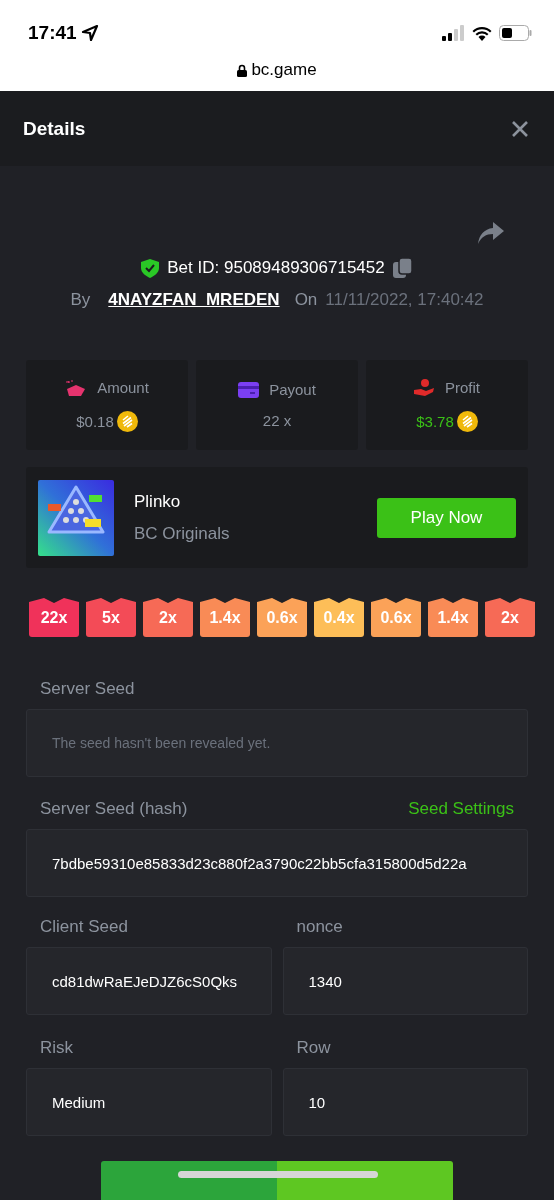  I want to click on stat-value: $3.78, so click(435, 421).